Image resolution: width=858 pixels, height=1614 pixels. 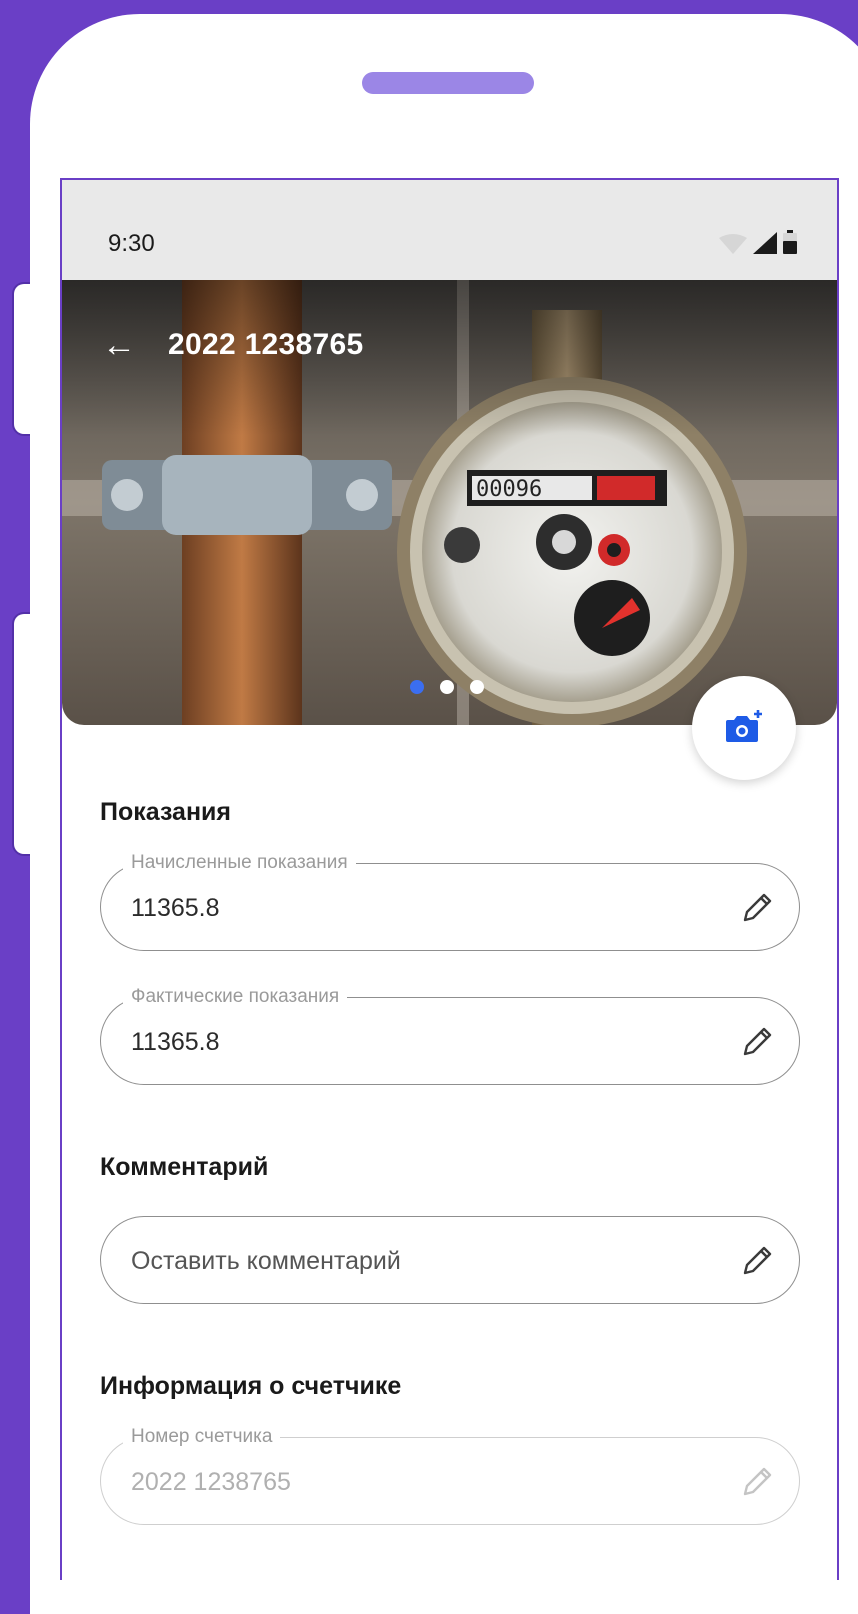 What do you see at coordinates (184, 1167) in the screenshot?
I see `comment-section-title: Комментарий` at bounding box center [184, 1167].